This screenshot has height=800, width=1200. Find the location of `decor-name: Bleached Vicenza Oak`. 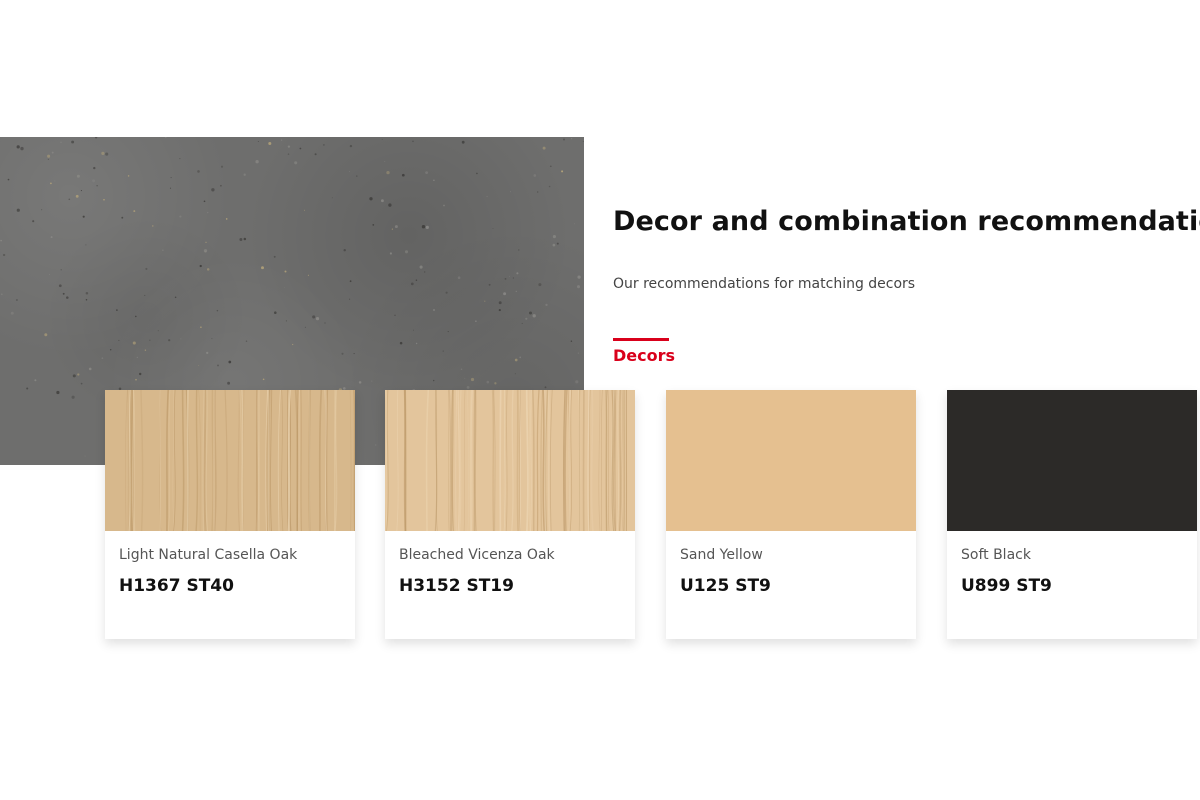

decor-name: Bleached Vicenza Oak is located at coordinates (477, 555).